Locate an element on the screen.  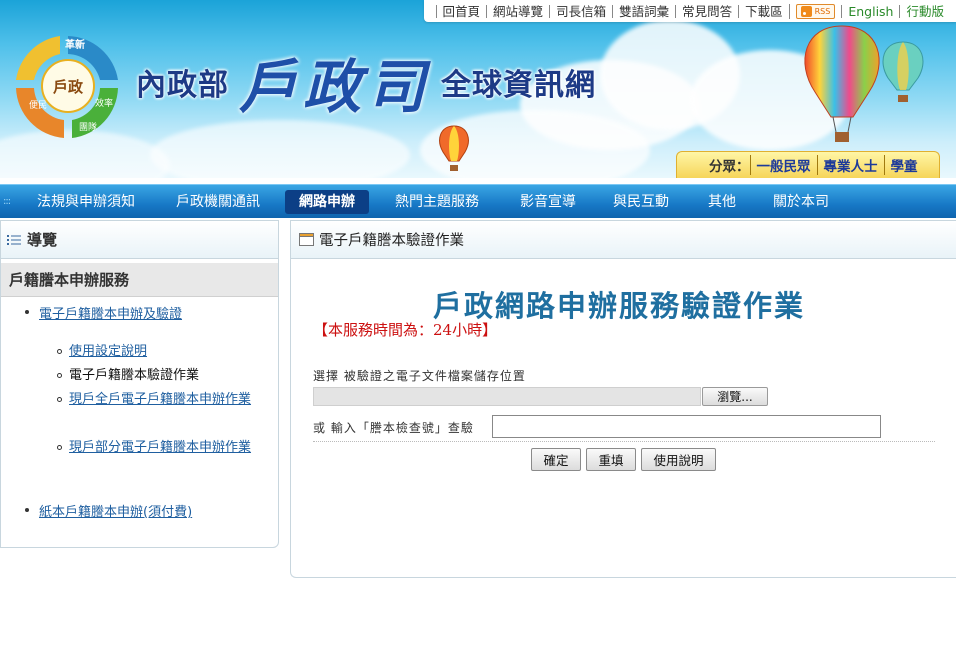
mobile-version-link: 行動版 is located at coordinates (924, 11).